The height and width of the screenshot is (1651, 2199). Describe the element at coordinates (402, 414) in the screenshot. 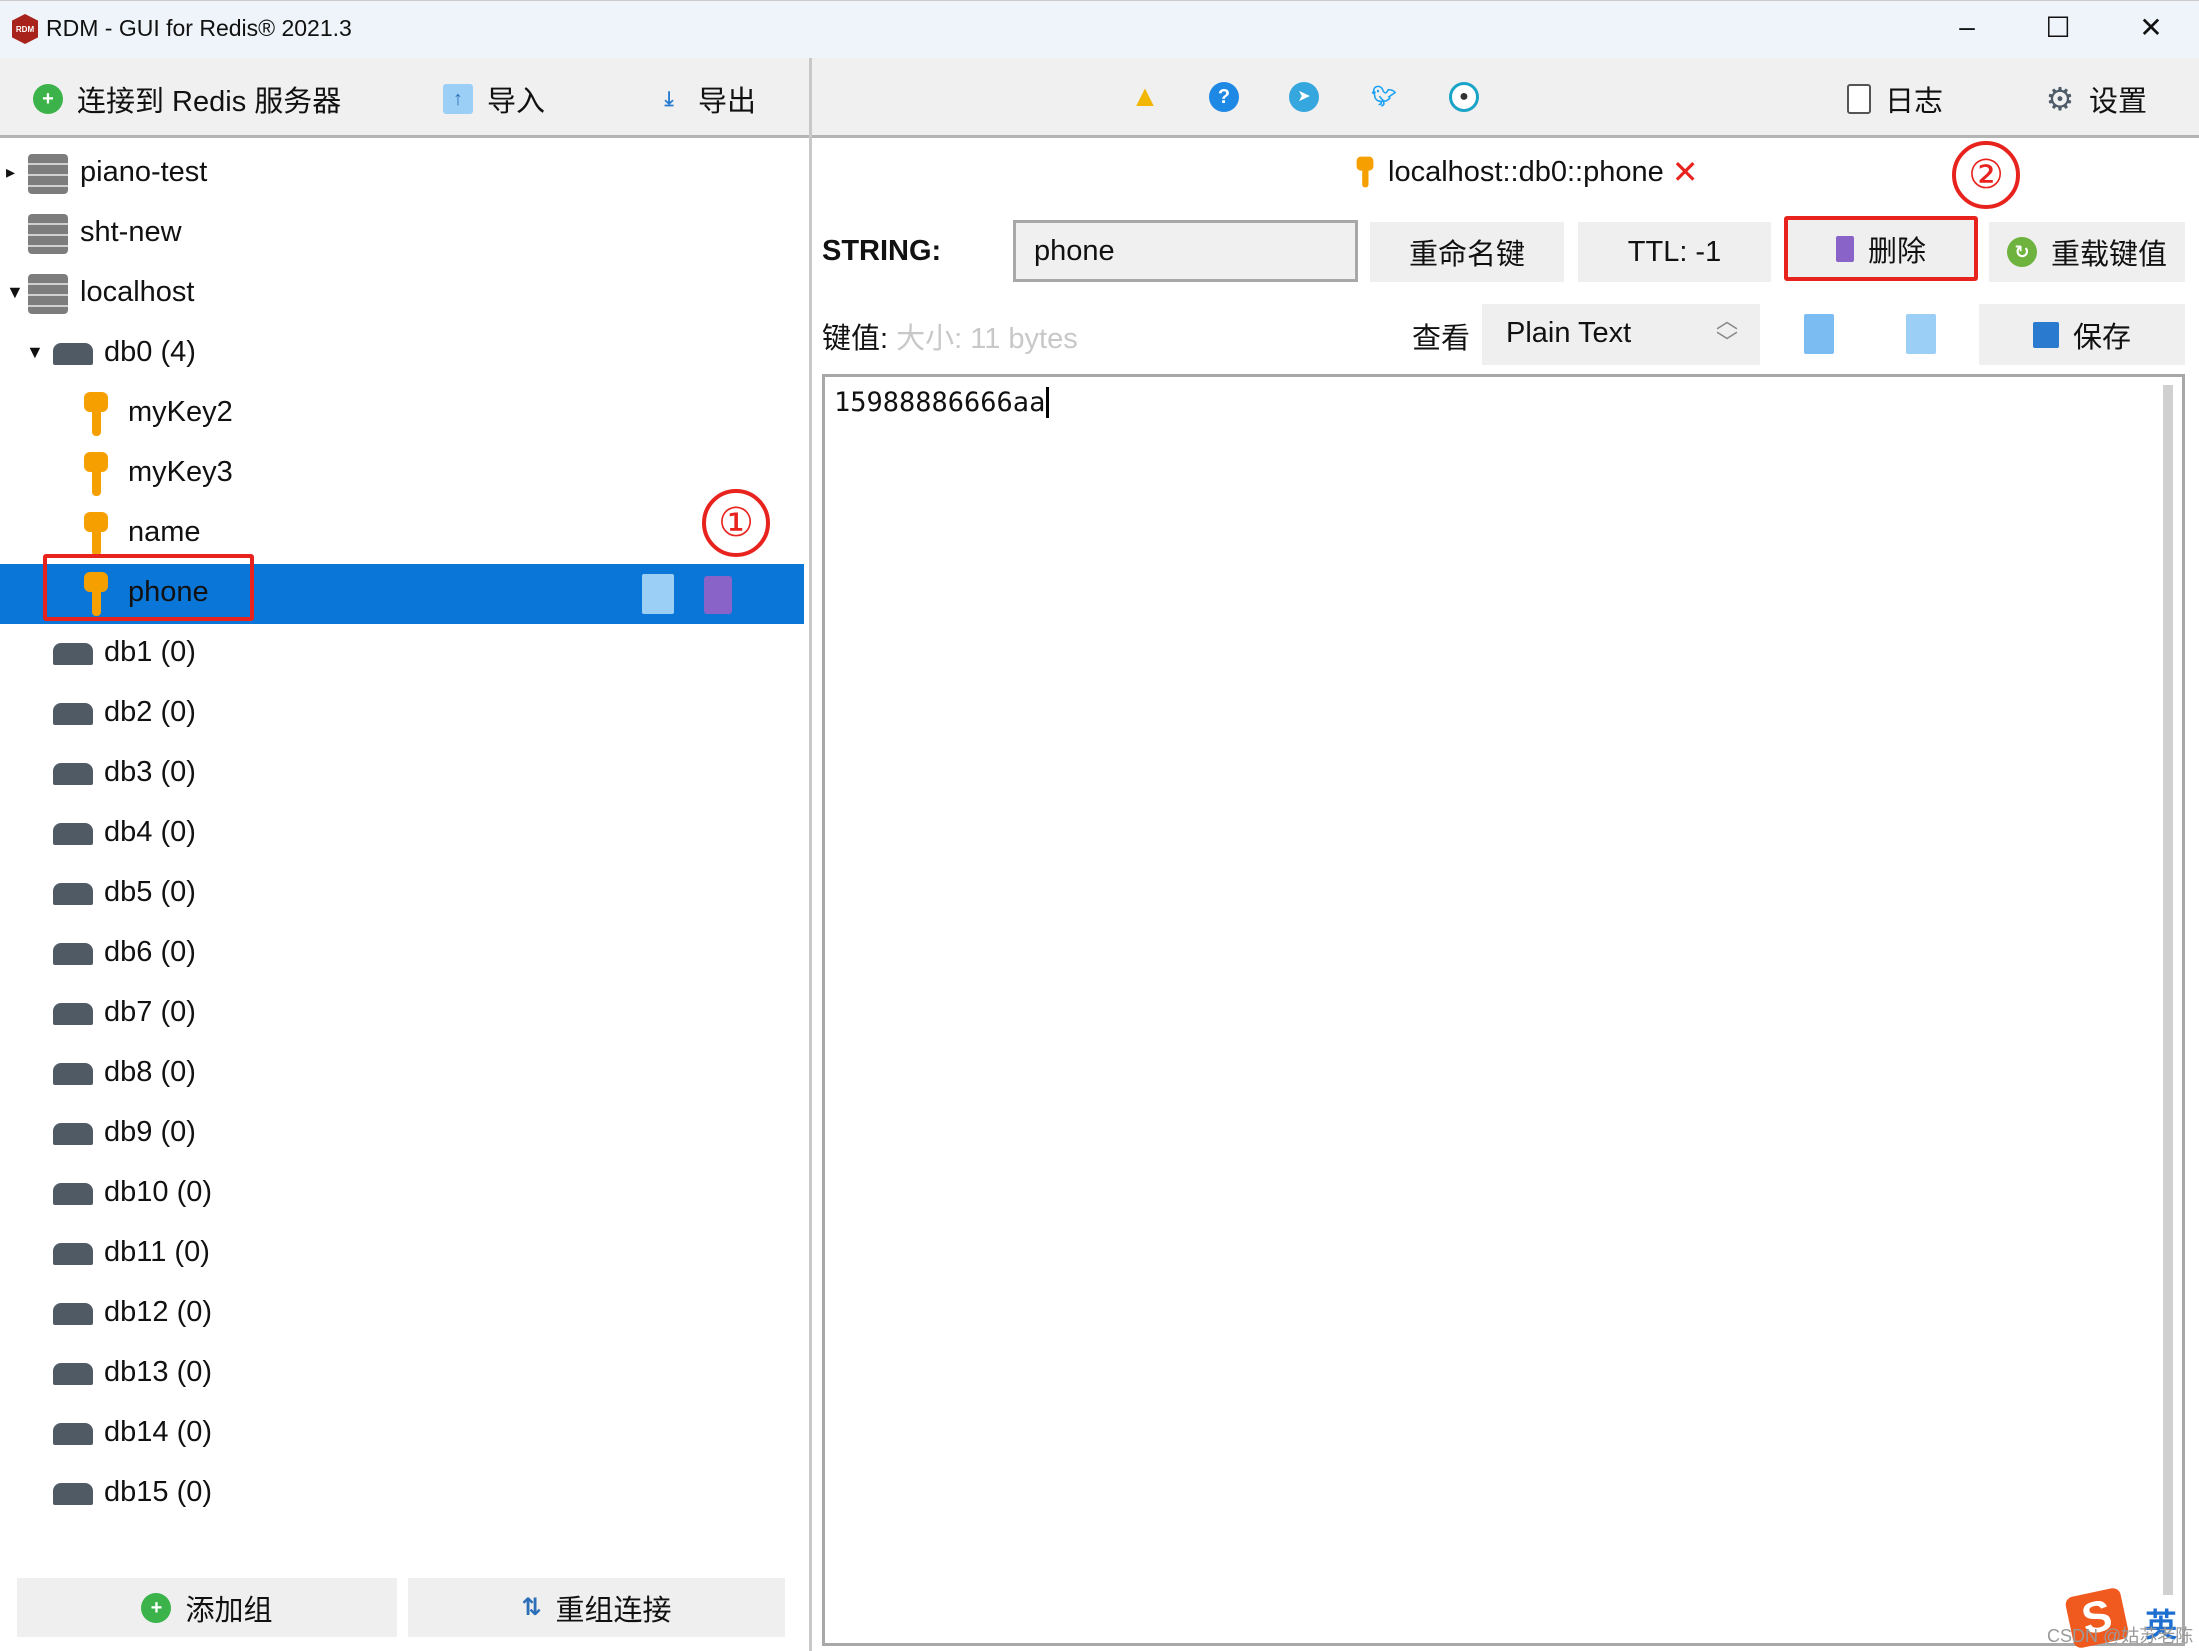

I see `tree-item: myKey2` at that location.